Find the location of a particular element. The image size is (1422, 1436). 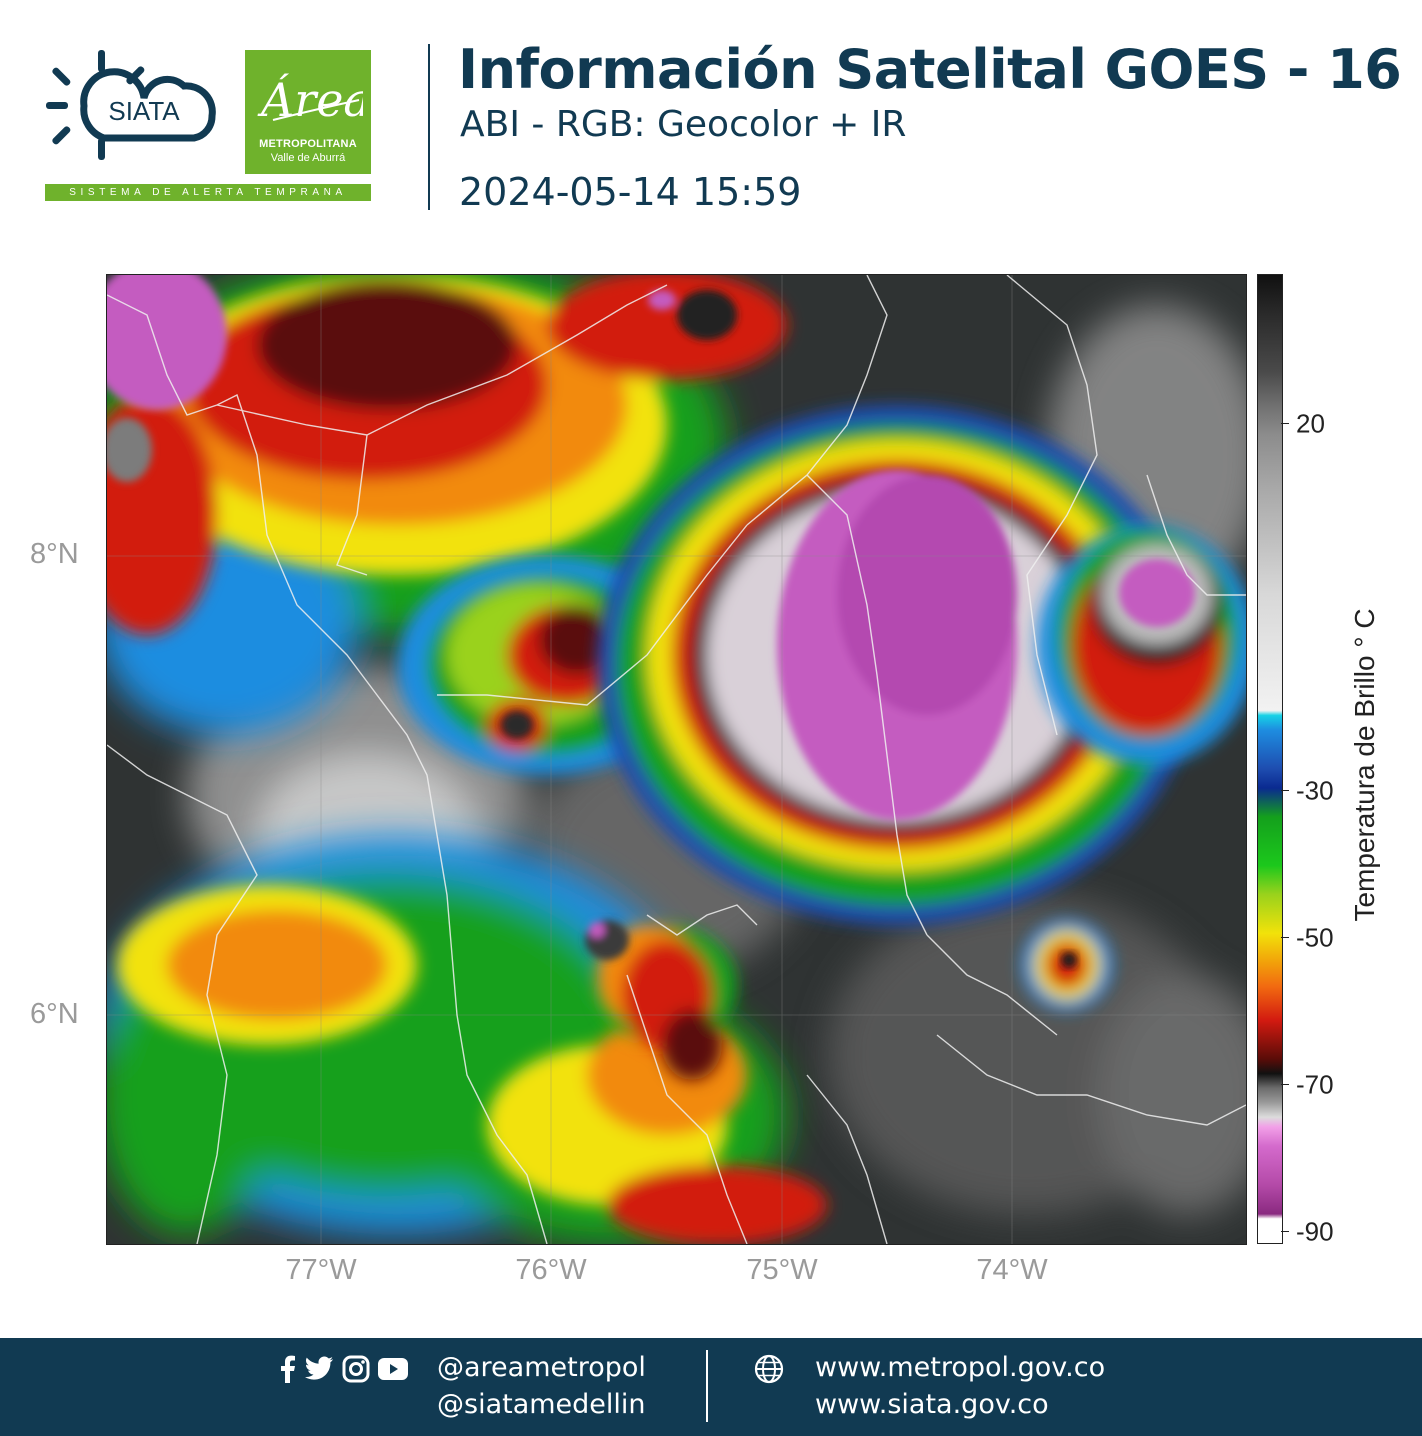

alert-strip: SISTEMA DE ALERTA TEMPRANA is located at coordinates (208, 192).